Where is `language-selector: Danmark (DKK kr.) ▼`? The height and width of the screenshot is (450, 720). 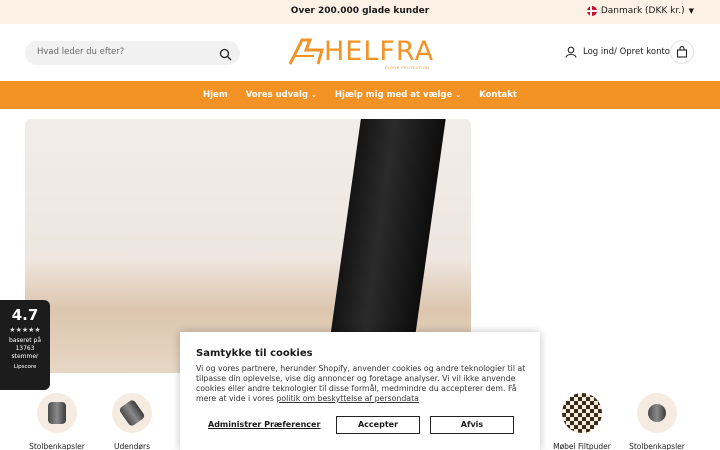 language-selector: Danmark (DKK kr.) ▼ is located at coordinates (640, 11).